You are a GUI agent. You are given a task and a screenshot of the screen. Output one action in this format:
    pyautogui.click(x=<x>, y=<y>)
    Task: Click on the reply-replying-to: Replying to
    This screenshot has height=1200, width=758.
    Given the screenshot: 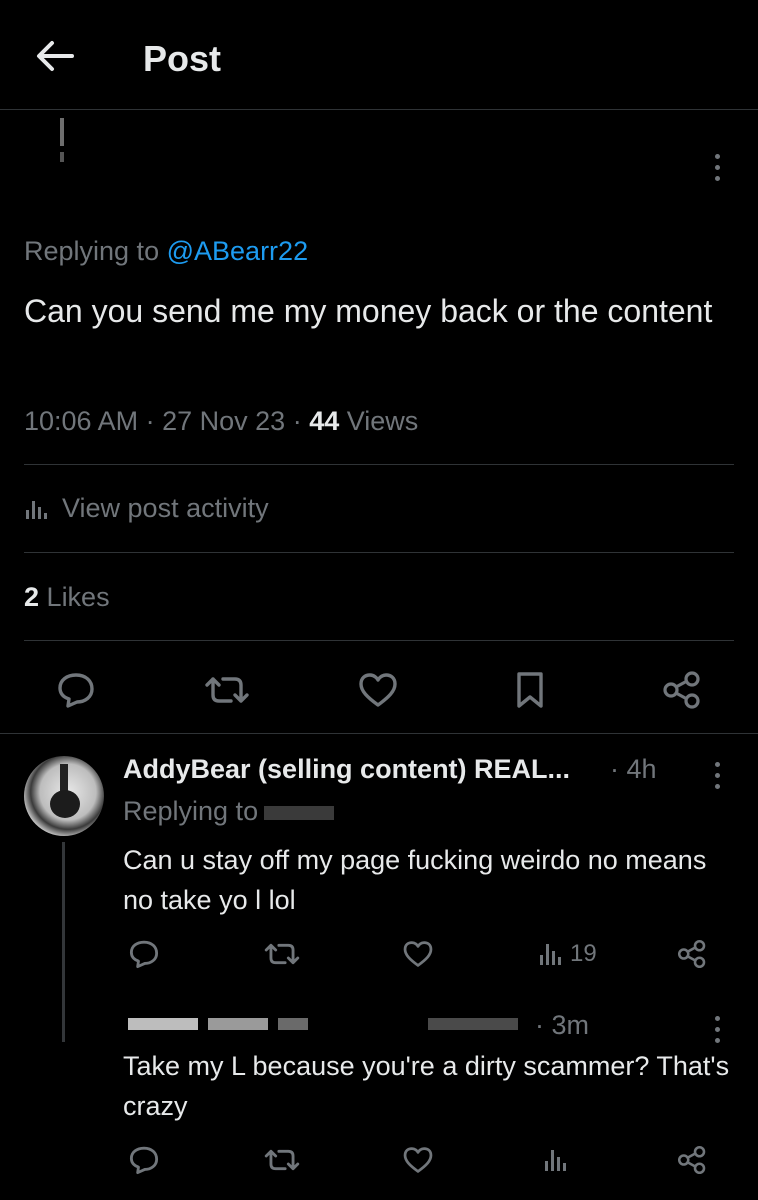 What is the action you would take?
    pyautogui.click(x=229, y=811)
    